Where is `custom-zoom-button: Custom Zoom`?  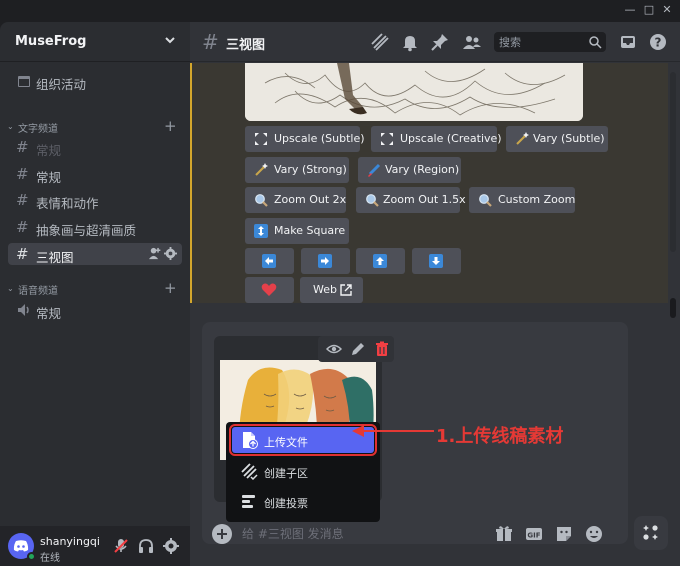
custom-zoom-button: Custom Zoom is located at coordinates (522, 200).